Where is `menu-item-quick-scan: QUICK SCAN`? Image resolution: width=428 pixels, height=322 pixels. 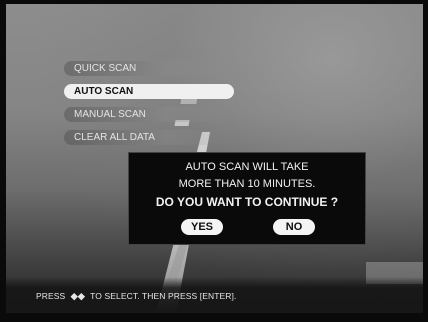
menu-item-quick-scan: QUICK SCAN is located at coordinates (149, 68).